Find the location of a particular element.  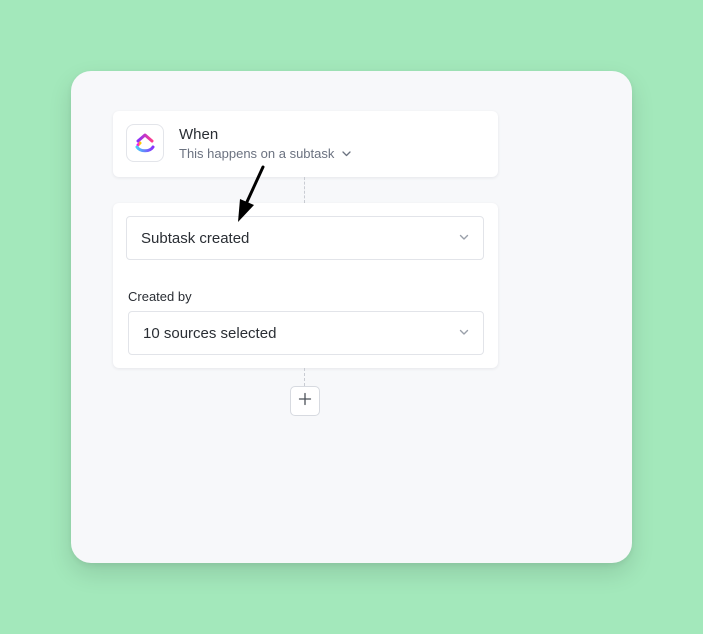

plus-icon is located at coordinates (305, 401).